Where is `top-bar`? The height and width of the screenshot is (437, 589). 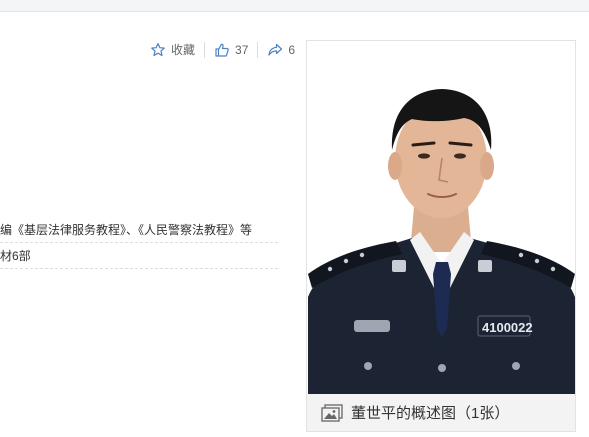 top-bar is located at coordinates (294, 6).